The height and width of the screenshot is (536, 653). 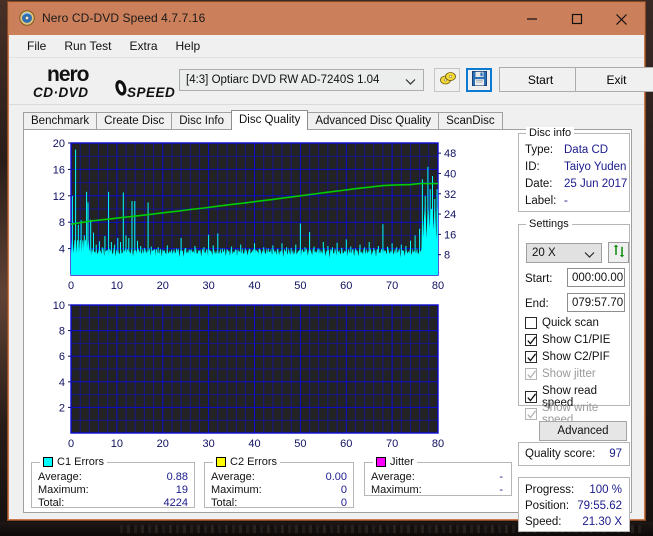 What do you see at coordinates (531, 19) in the screenshot?
I see `minimize-button` at bounding box center [531, 19].